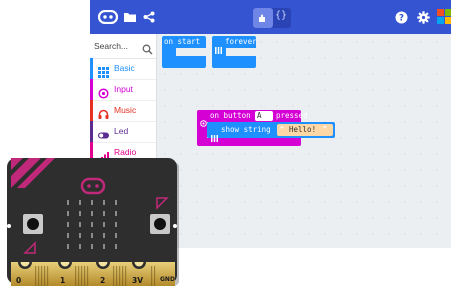 The height and width of the screenshot is (294, 451). I want to click on pin-label: 2, so click(103, 280).